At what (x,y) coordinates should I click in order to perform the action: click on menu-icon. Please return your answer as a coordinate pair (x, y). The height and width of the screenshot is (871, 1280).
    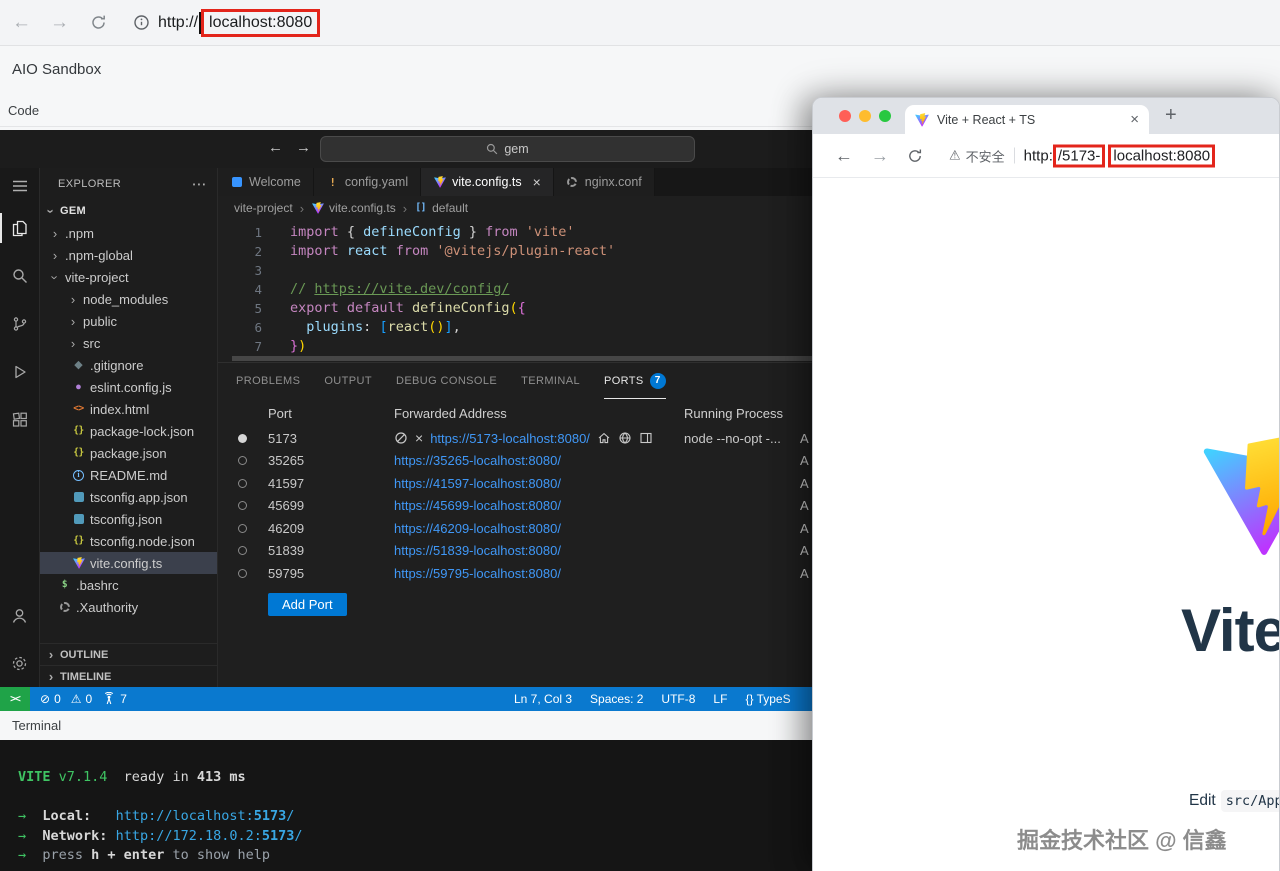
    Looking at the image, I should click on (20, 186).